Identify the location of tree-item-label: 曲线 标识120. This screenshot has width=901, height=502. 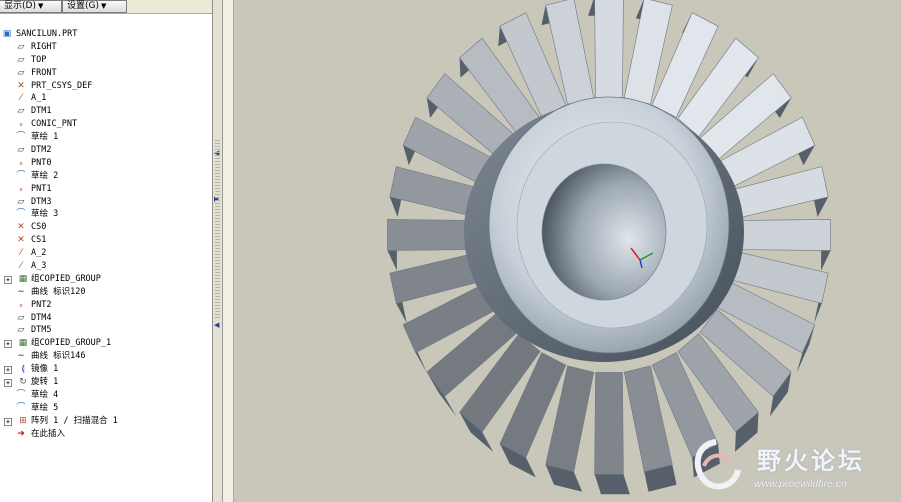
(58, 291).